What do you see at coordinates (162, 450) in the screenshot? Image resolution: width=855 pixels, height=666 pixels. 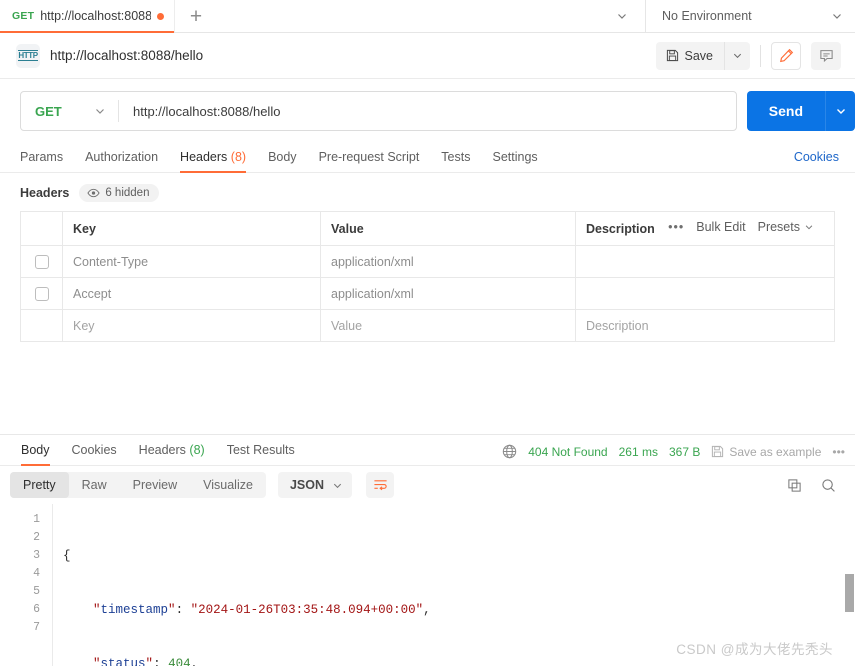 I see `response-tab-headers-label: Headers` at bounding box center [162, 450].